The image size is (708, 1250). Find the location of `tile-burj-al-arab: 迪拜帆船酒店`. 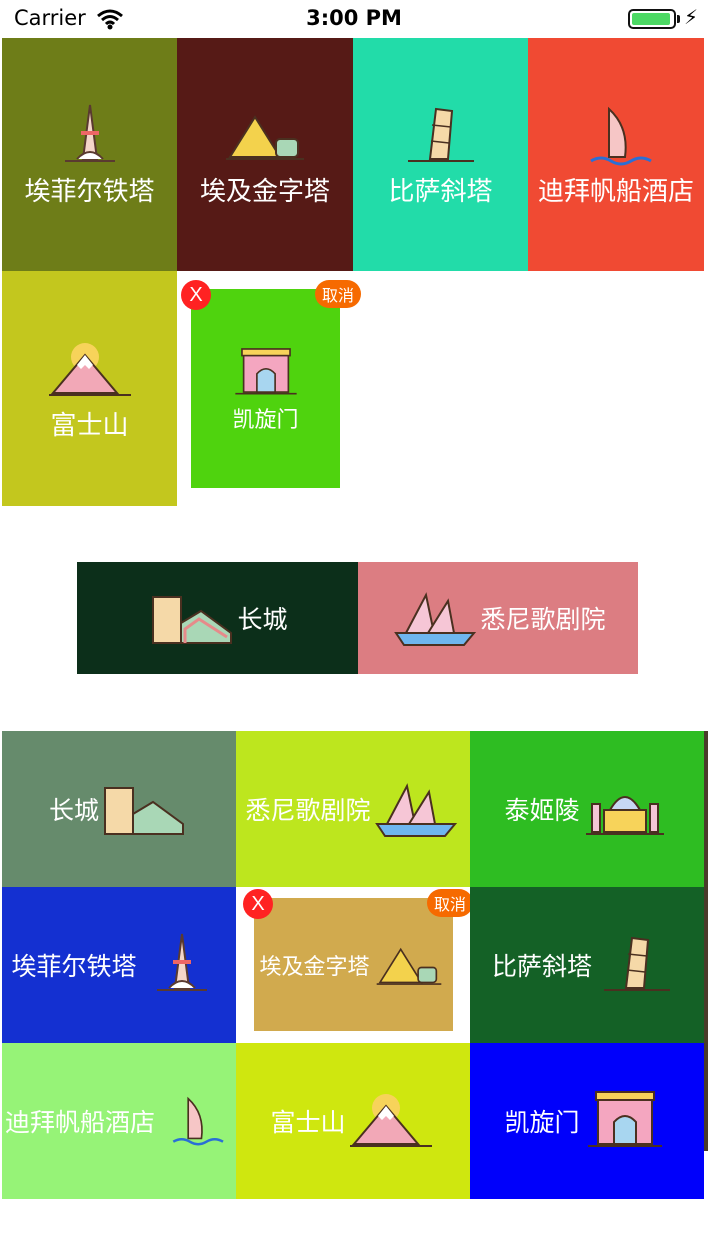

tile-burj-al-arab: 迪拜帆船酒店 is located at coordinates (616, 154).